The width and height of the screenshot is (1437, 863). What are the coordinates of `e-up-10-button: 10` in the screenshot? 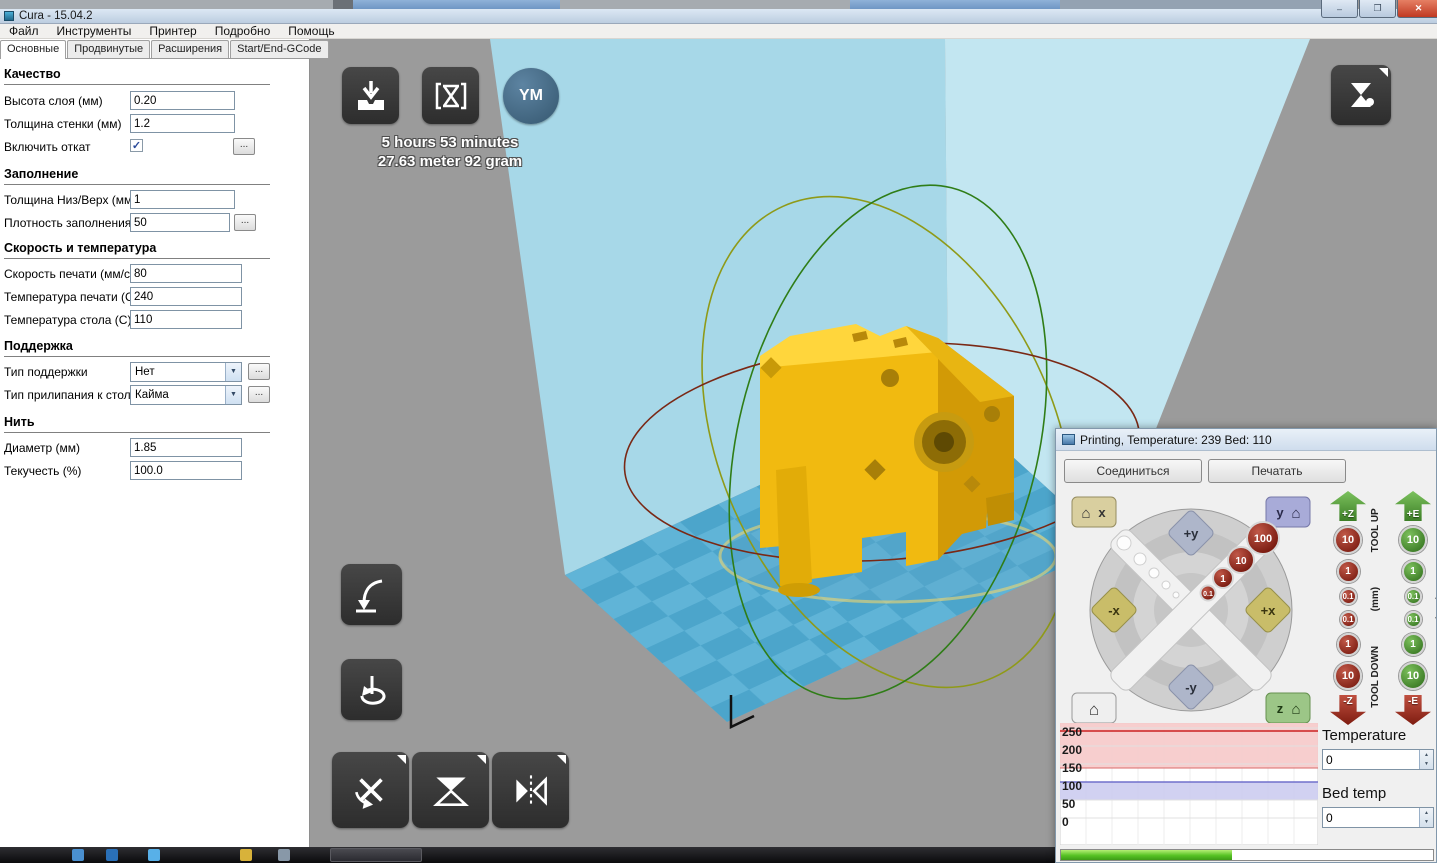 It's located at (1413, 540).